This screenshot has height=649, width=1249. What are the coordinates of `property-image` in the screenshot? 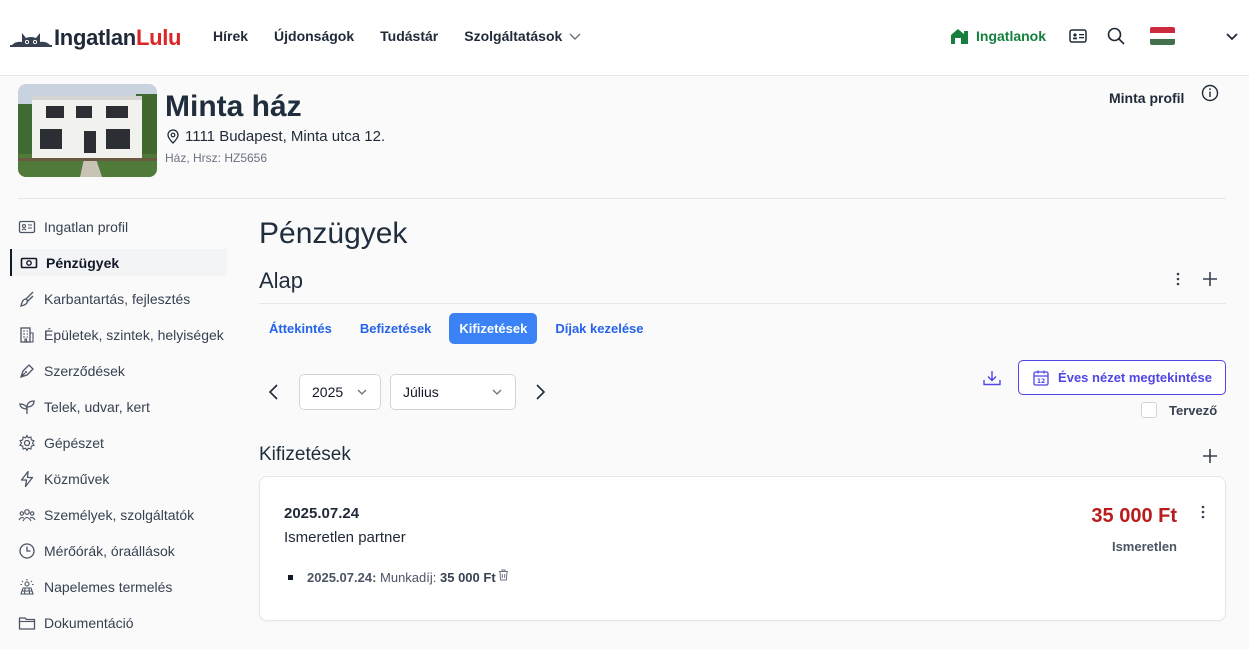 It's located at (87, 130).